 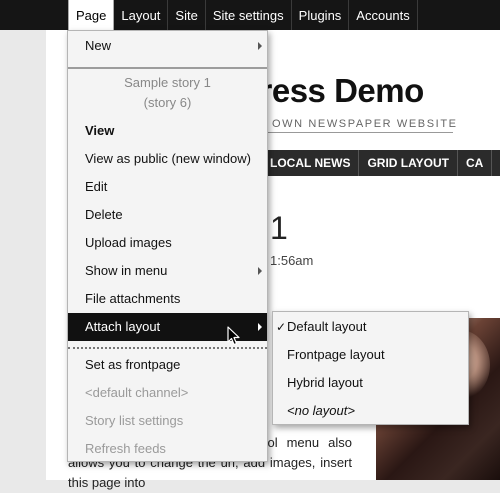 I want to click on menu-site-settings: Site settings, so click(x=249, y=15).